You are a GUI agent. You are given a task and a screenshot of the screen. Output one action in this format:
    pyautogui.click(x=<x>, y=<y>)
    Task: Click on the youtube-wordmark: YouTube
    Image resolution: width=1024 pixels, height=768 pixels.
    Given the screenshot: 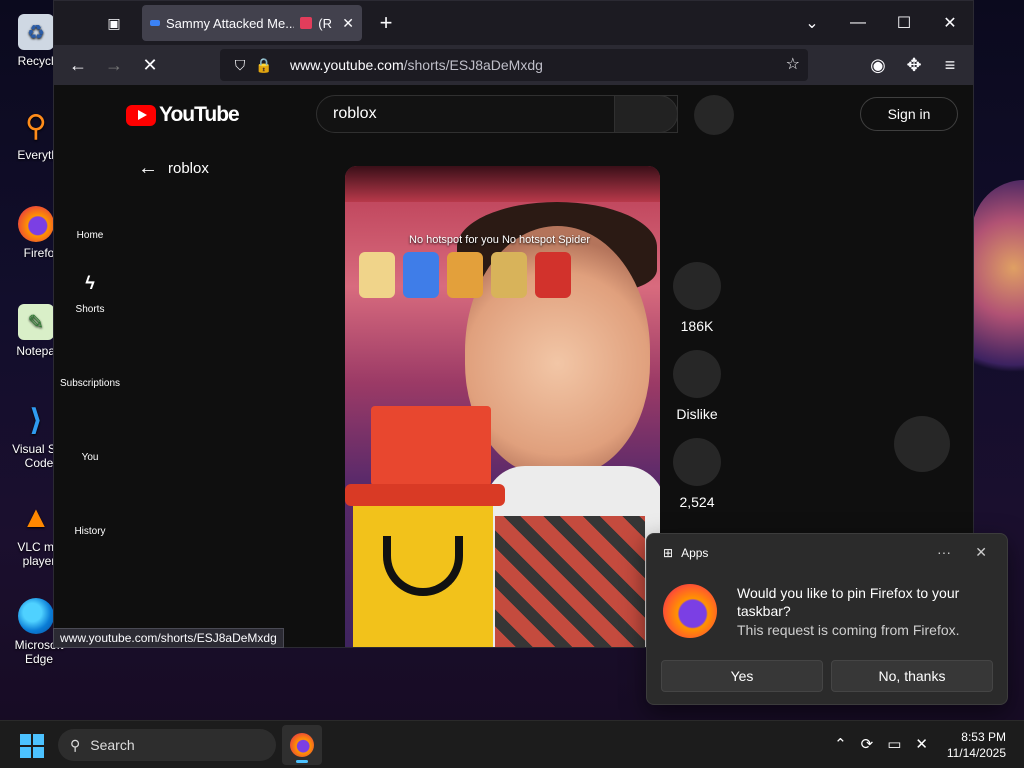 What is the action you would take?
    pyautogui.click(x=199, y=114)
    